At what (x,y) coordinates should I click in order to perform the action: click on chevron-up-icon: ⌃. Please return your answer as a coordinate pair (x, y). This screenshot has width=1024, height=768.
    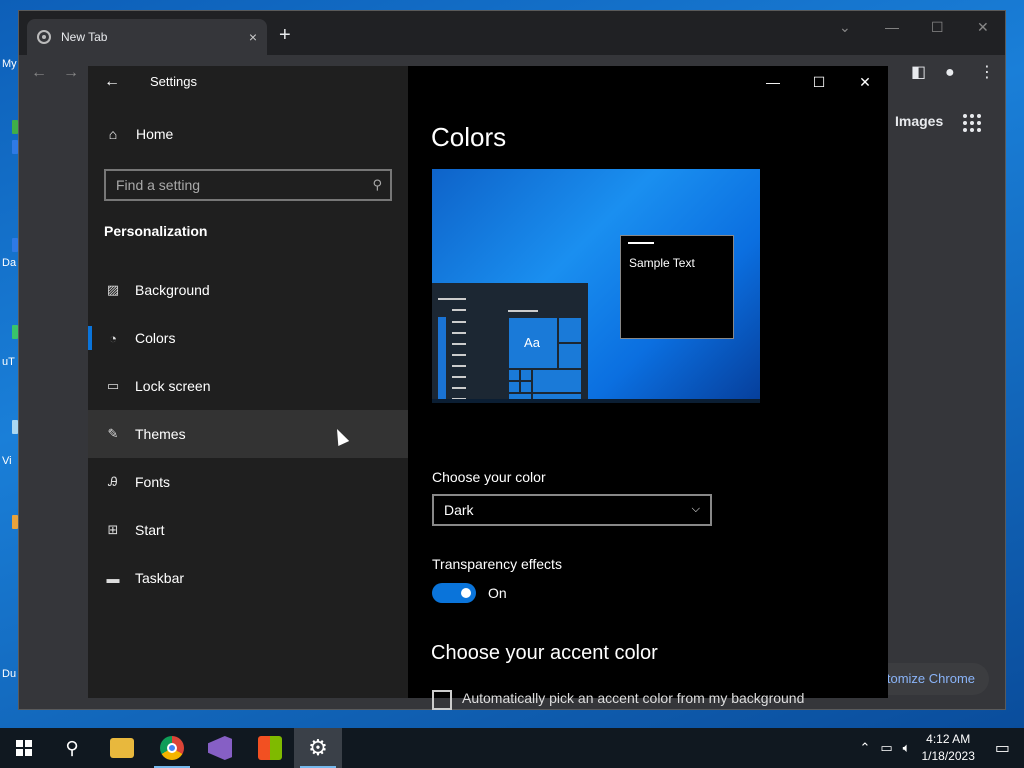
    Looking at the image, I should click on (864, 748).